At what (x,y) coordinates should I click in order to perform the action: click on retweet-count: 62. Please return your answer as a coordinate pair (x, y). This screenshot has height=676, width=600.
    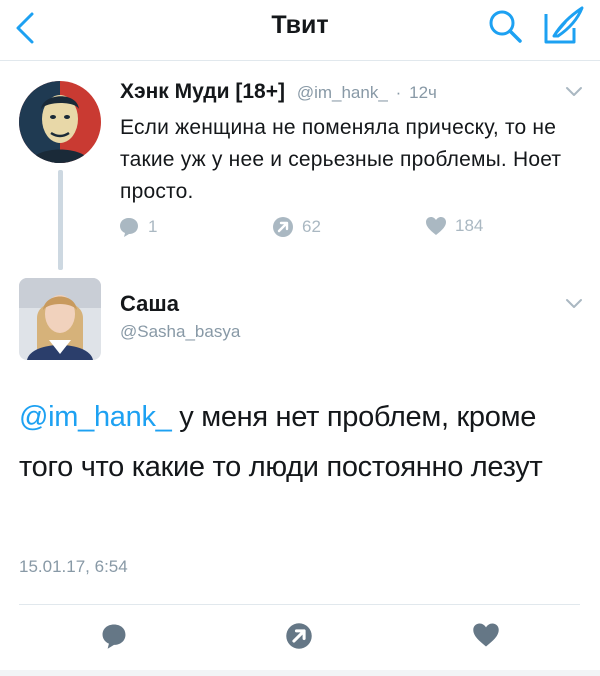
    Looking at the image, I should click on (311, 226).